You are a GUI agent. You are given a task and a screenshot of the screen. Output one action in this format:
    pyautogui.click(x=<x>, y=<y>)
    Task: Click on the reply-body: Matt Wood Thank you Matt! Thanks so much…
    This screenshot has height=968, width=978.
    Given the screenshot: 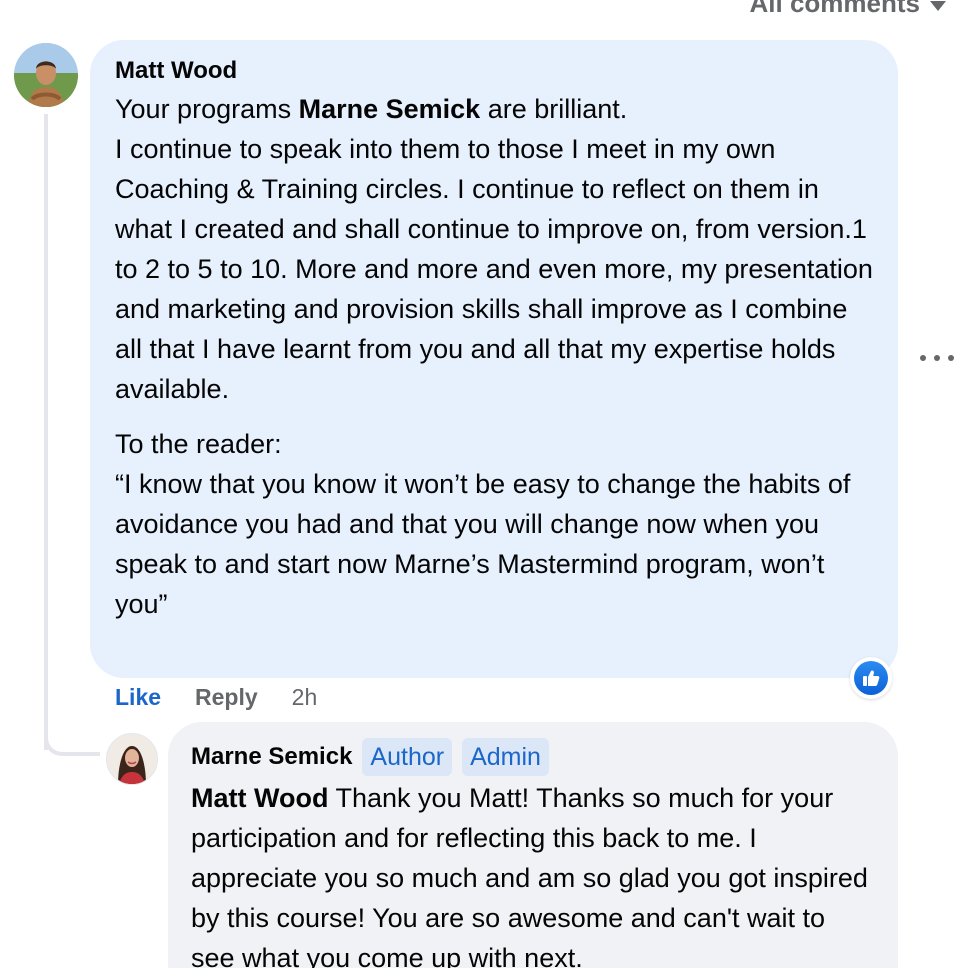 What is the action you would take?
    pyautogui.click(x=533, y=873)
    